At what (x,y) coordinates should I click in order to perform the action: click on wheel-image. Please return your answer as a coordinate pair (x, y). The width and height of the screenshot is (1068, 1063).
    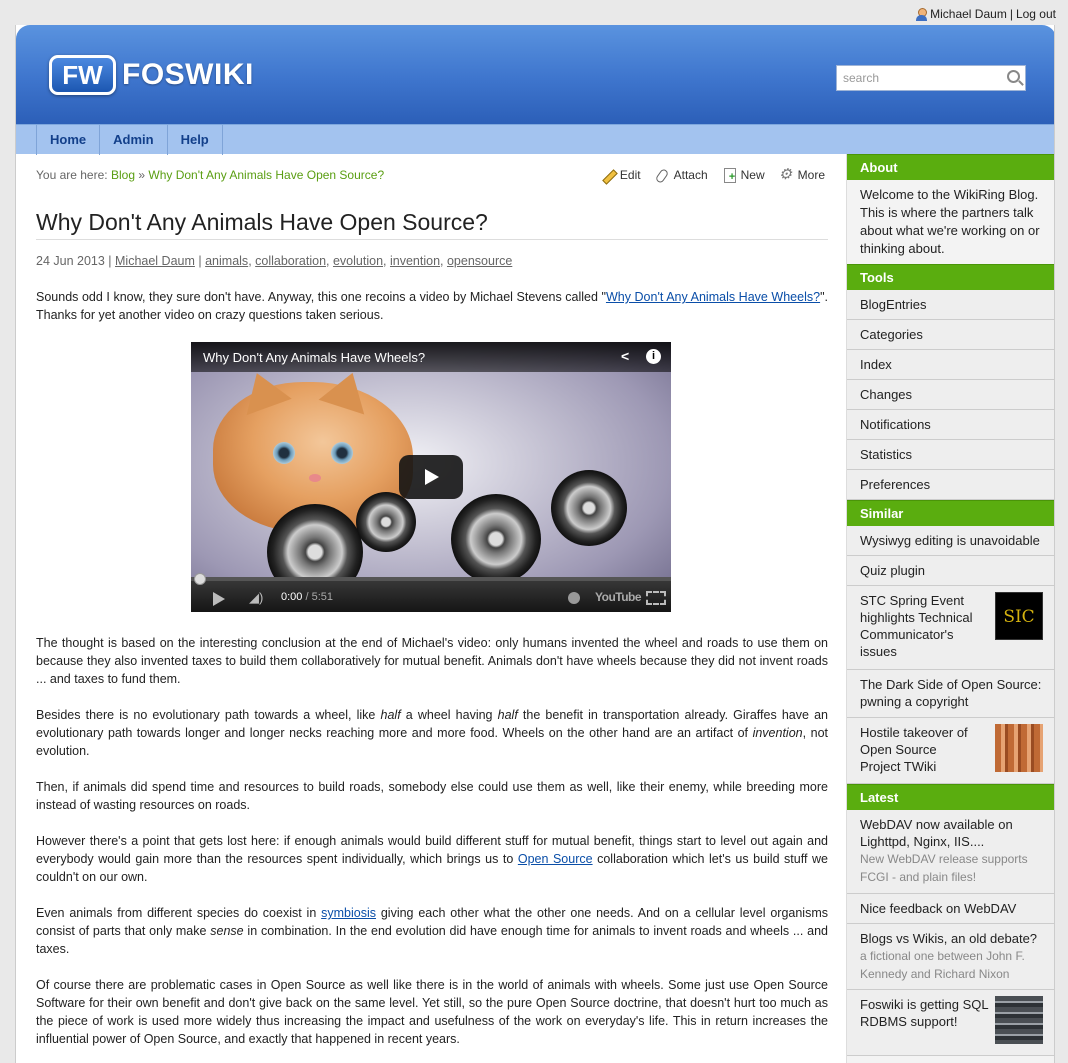
    Looking at the image, I should click on (496, 539).